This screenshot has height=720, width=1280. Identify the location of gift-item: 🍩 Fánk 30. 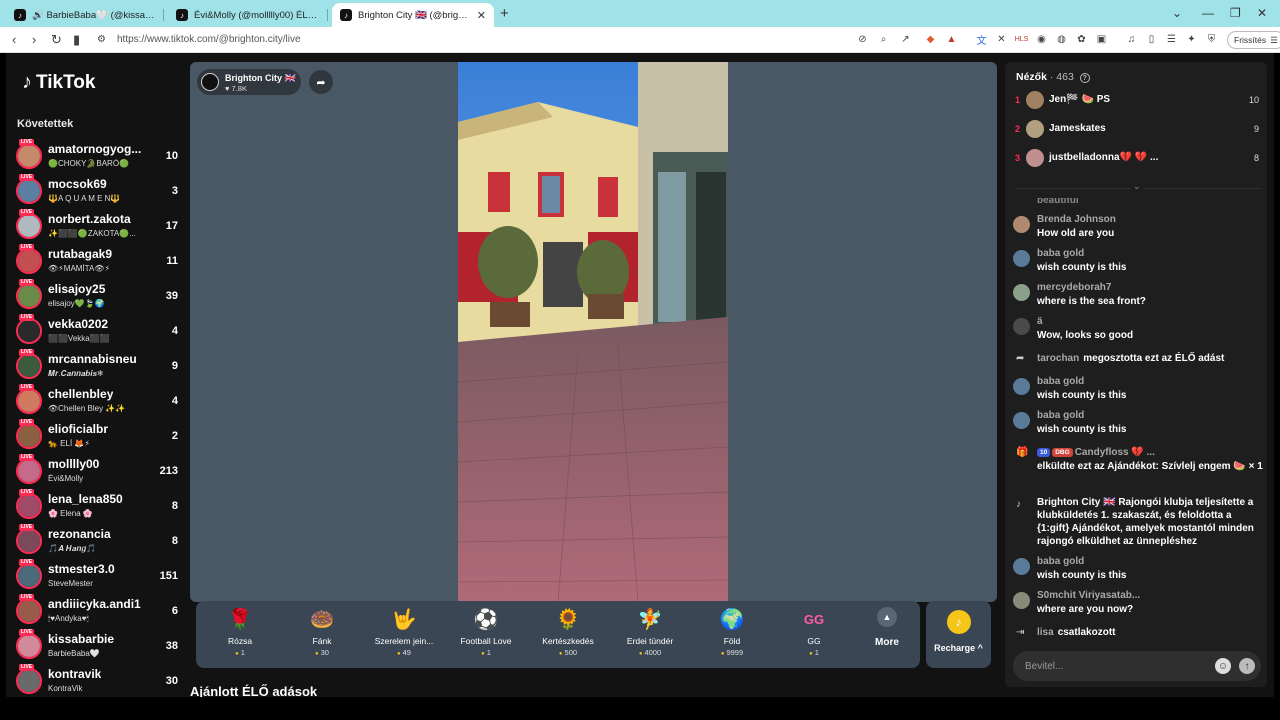
(322, 635).